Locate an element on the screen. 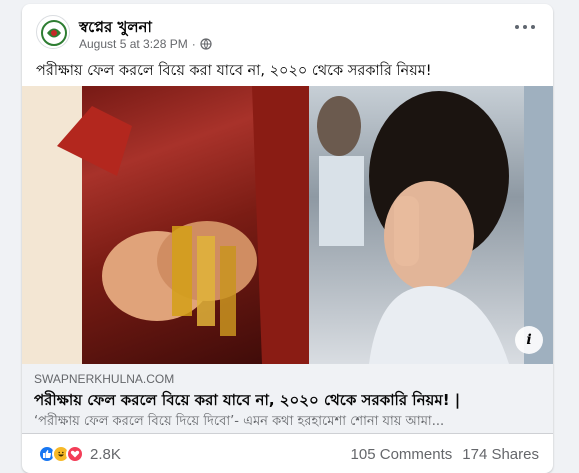 Image resolution: width=579 pixels, height=473 pixels. engagement-stats: 105 Comments 174 Shares is located at coordinates (445, 454).